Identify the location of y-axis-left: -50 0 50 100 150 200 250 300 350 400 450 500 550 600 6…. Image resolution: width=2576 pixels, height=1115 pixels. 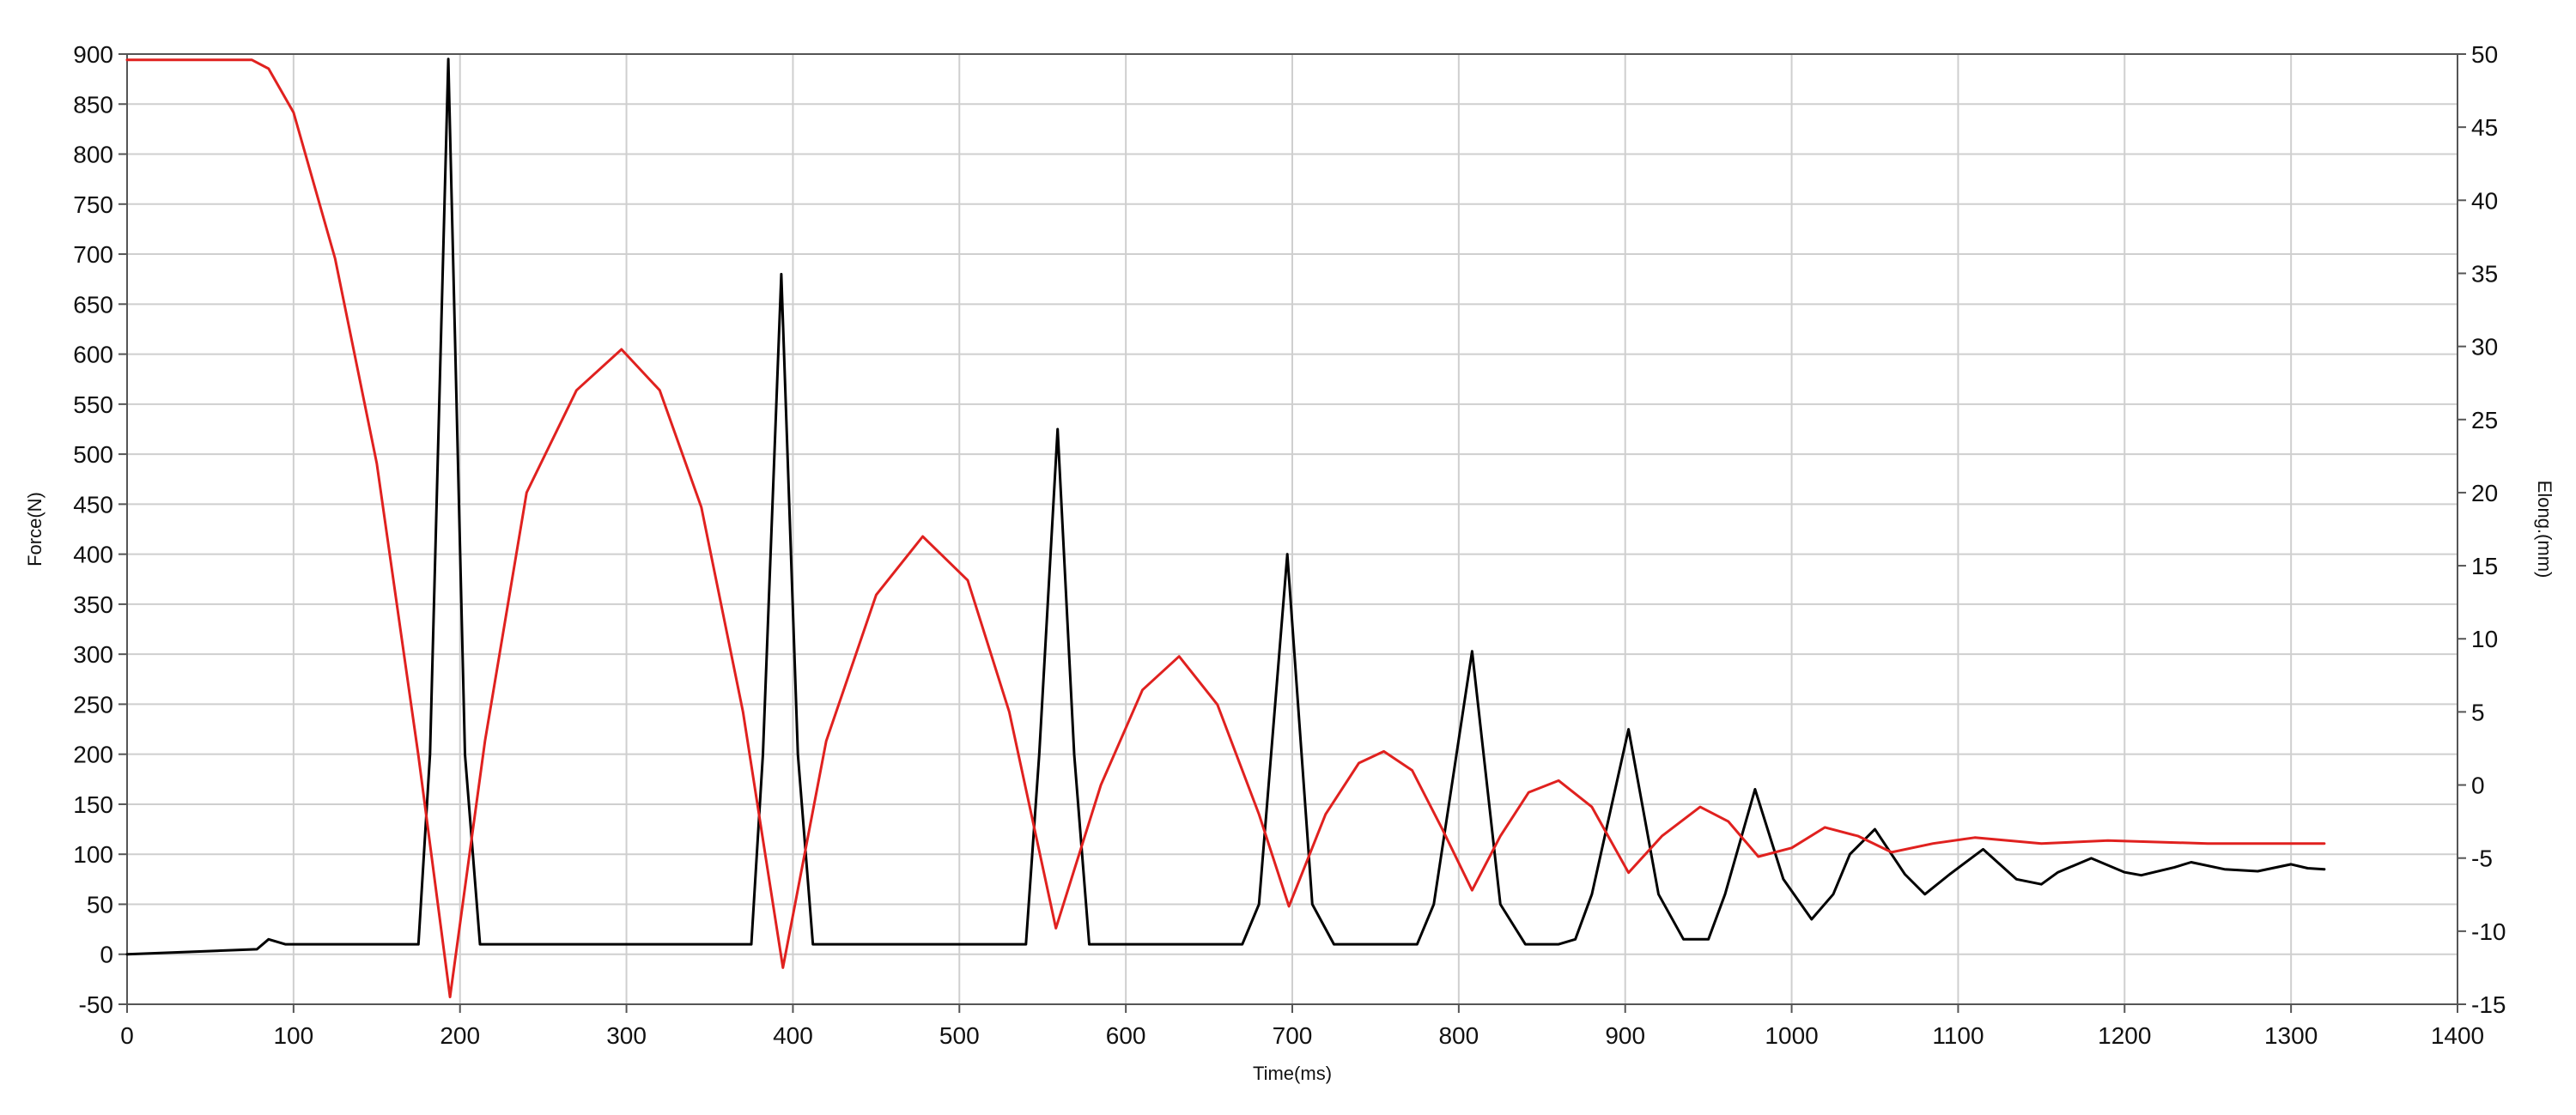
(100, 529).